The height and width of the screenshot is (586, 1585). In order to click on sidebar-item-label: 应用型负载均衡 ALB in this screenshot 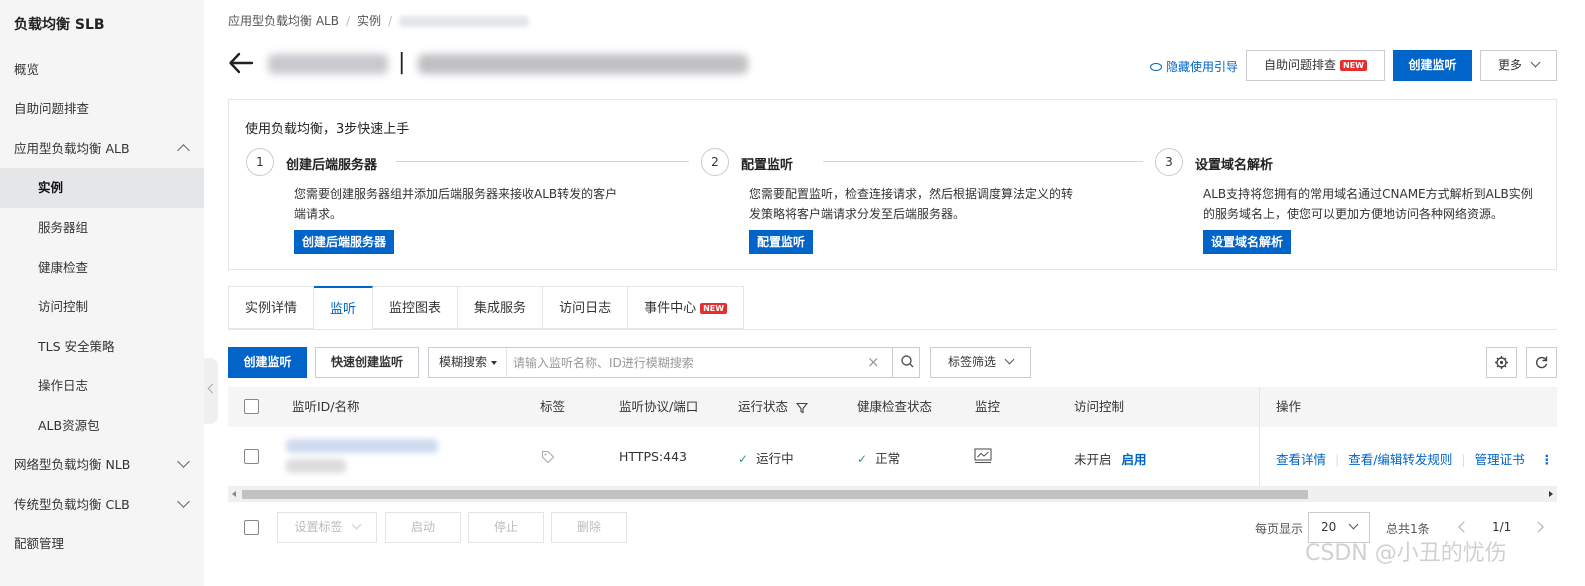, I will do `click(72, 148)`.